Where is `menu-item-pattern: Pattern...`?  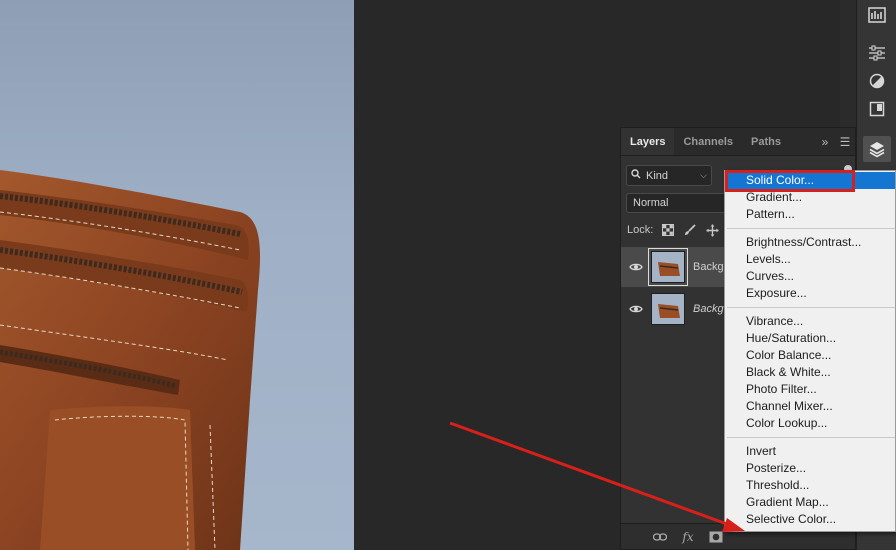
menu-item-pattern: Pattern... is located at coordinates (810, 214).